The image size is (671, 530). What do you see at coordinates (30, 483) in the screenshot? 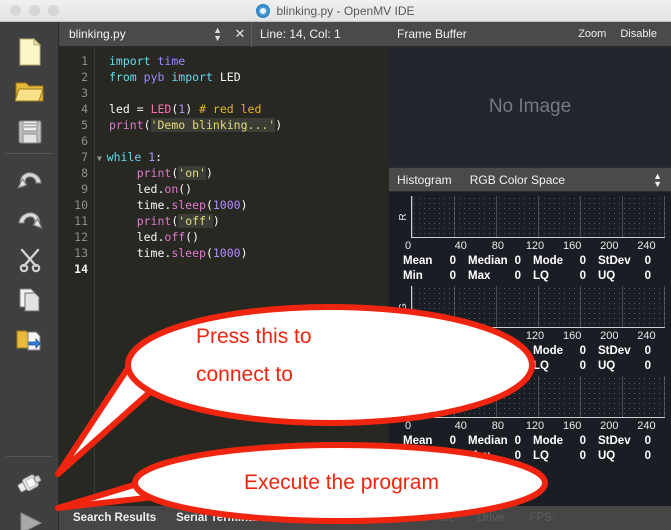
I see `connect-icon` at bounding box center [30, 483].